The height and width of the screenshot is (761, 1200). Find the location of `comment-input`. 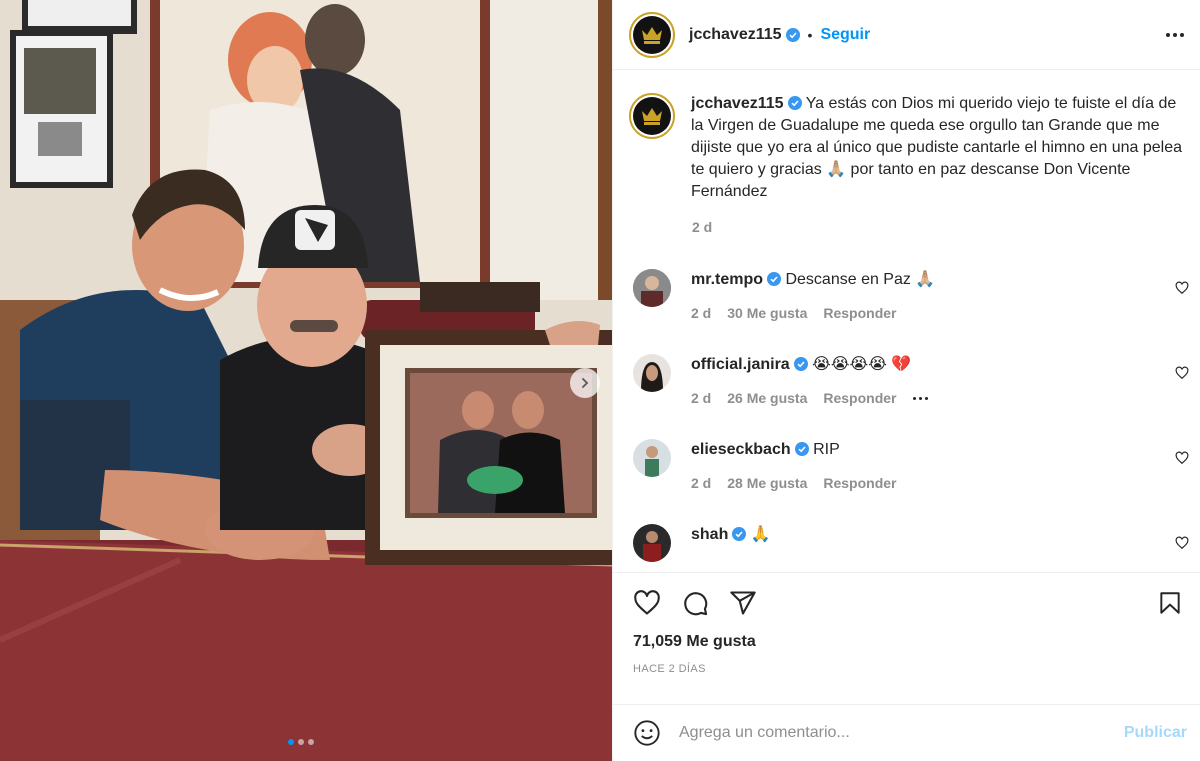

comment-input is located at coordinates (901, 733).